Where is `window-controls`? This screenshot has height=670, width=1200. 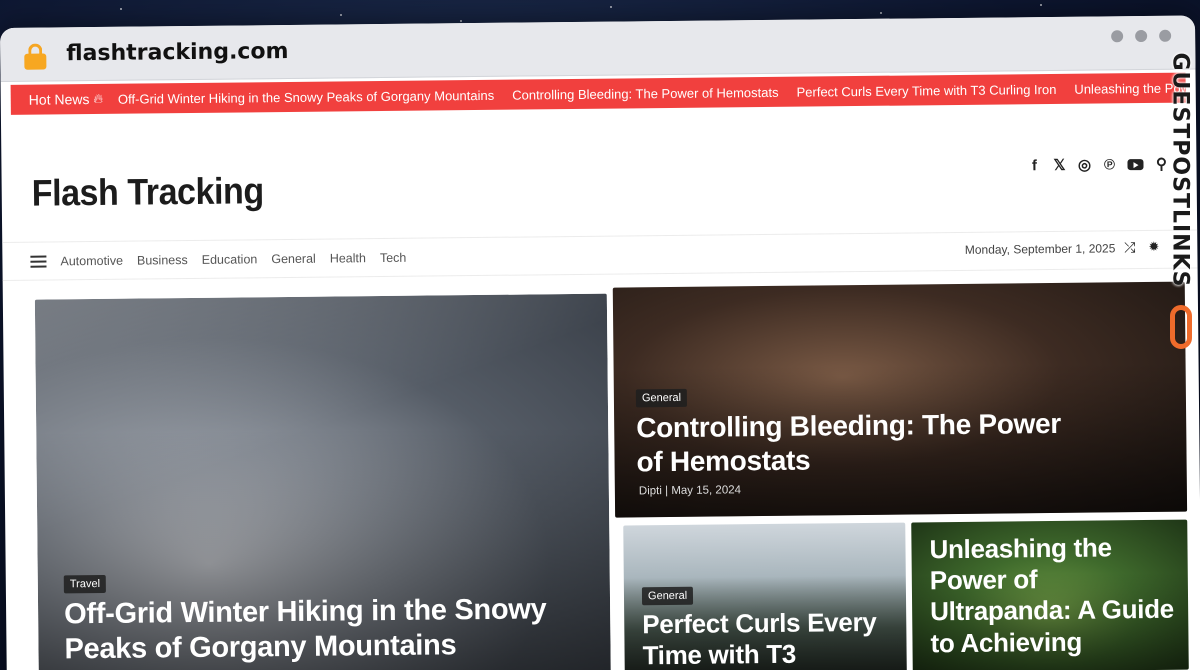
window-controls is located at coordinates (1141, 35).